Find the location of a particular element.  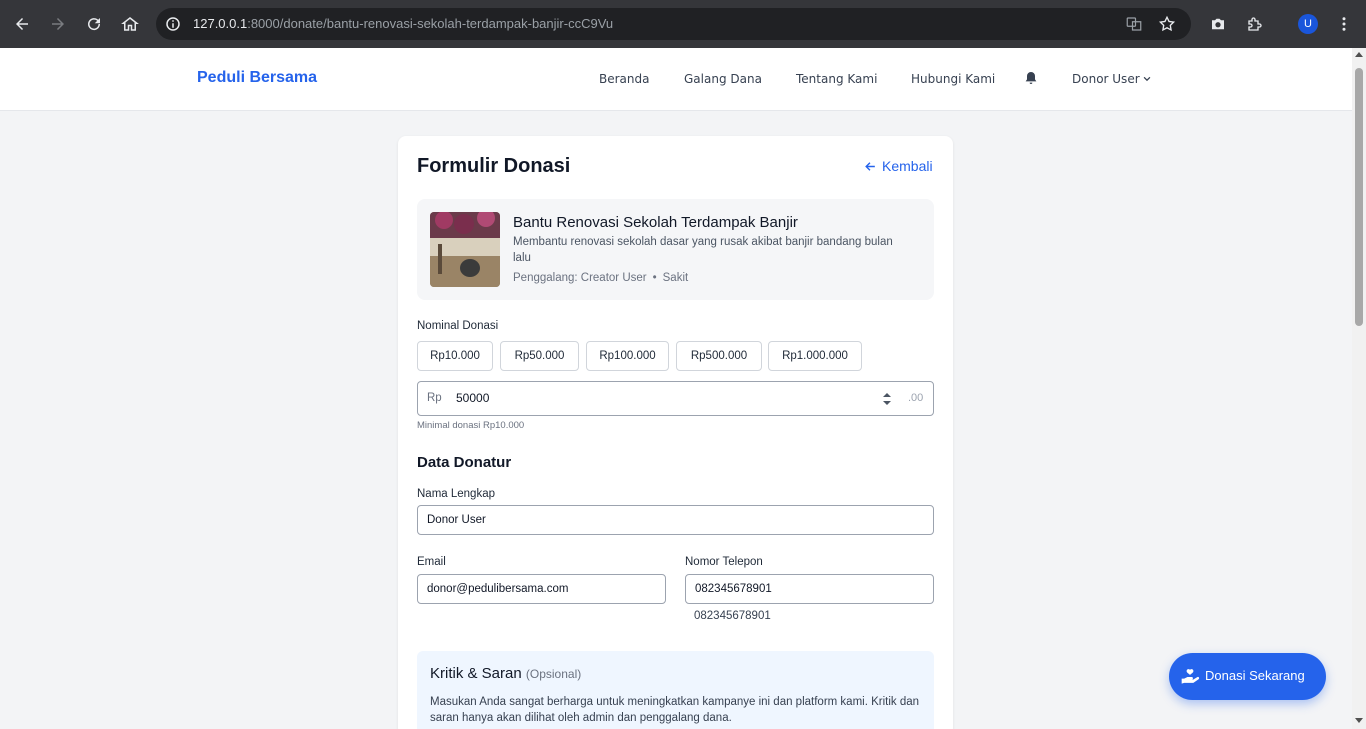

amount-preset-500000: Rp500.000 is located at coordinates (719, 356).